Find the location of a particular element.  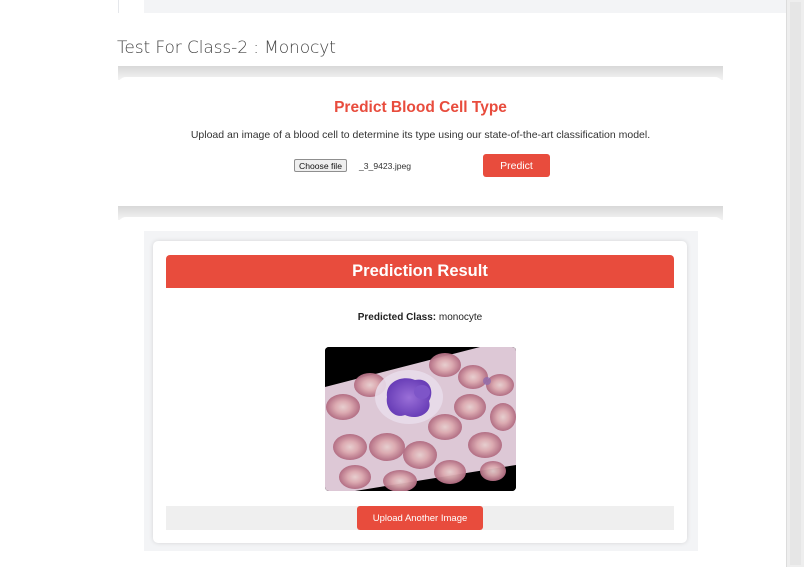

previous-section-bottom is located at coordinates (465, 6).